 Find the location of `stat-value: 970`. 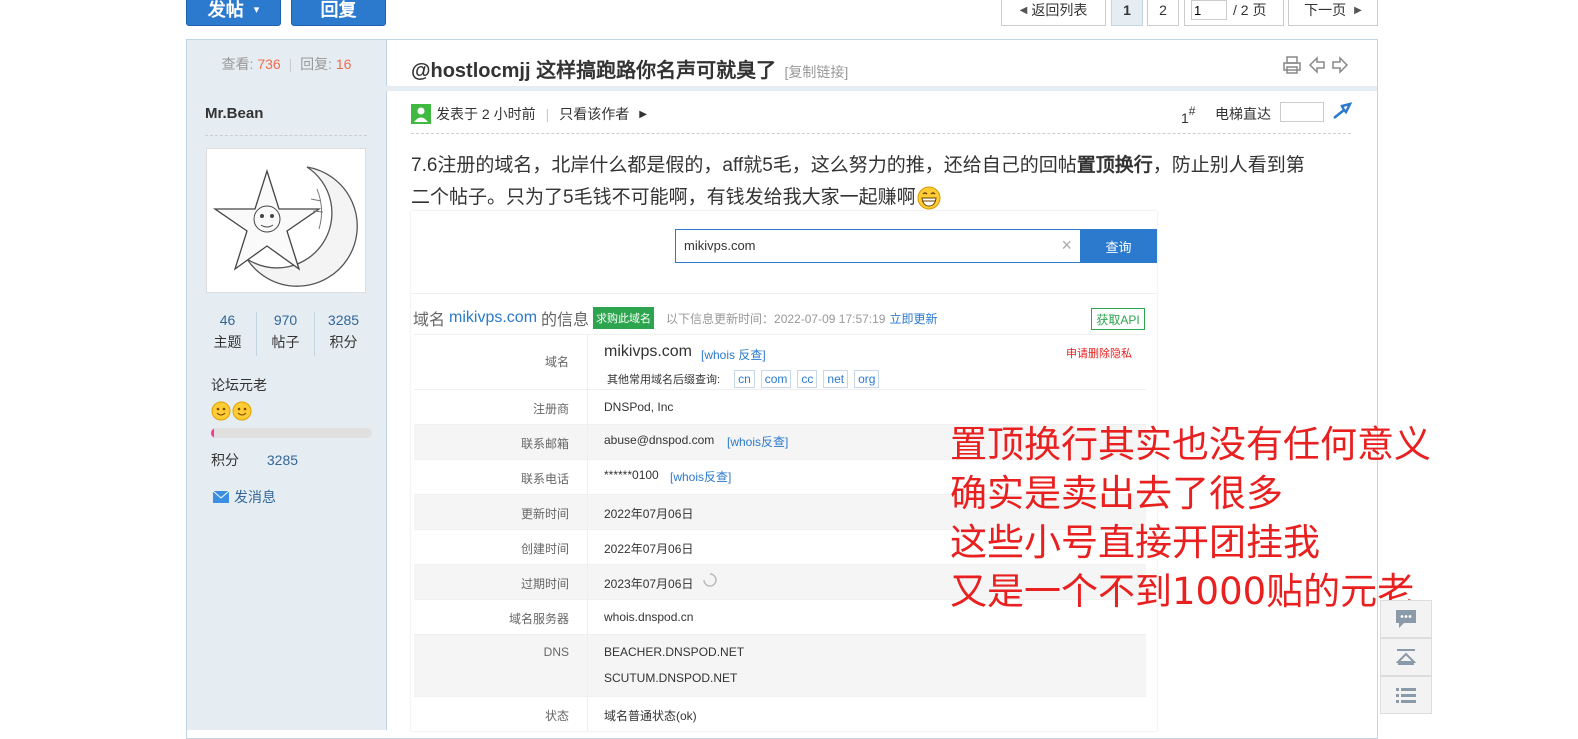

stat-value: 970 is located at coordinates (285, 320).